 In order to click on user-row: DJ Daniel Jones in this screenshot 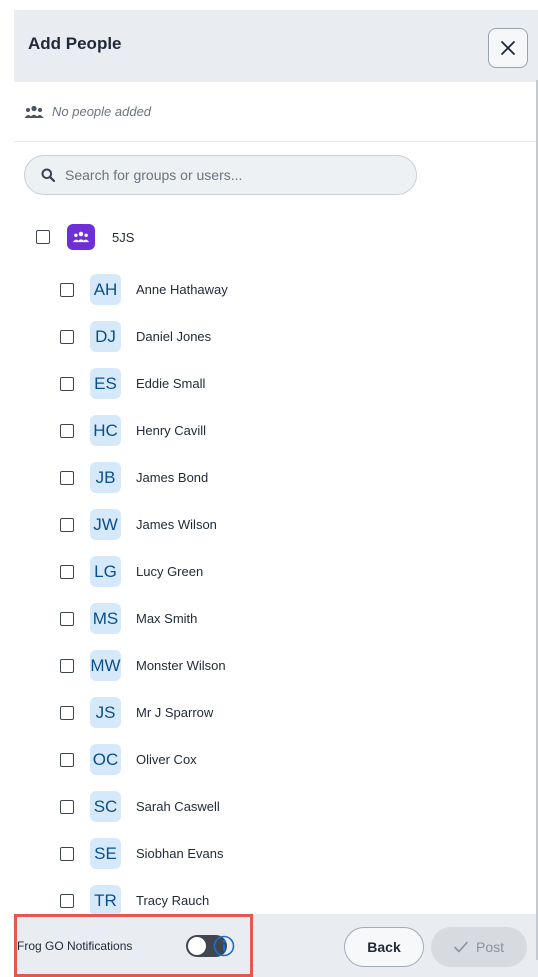, I will do `click(144, 336)`.